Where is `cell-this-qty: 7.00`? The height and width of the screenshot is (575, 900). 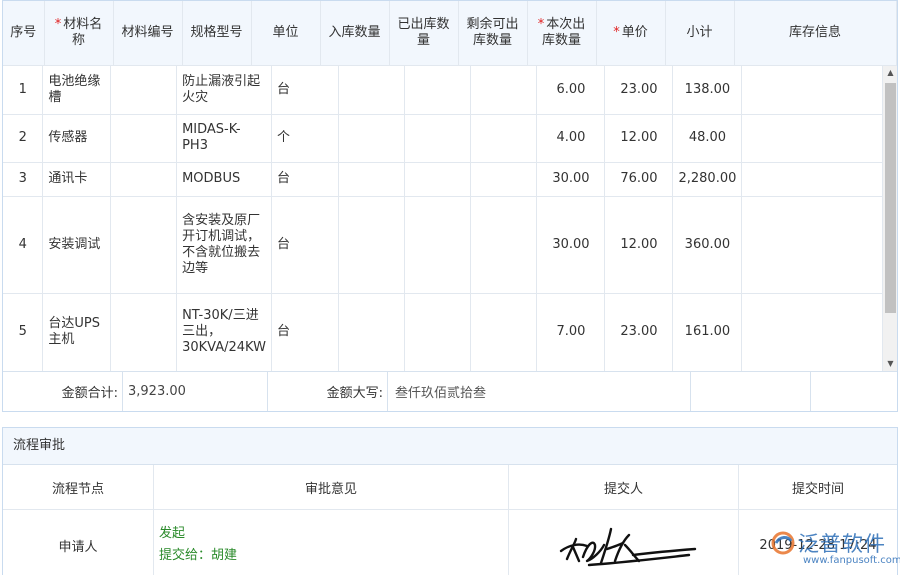 cell-this-qty: 7.00 is located at coordinates (571, 332).